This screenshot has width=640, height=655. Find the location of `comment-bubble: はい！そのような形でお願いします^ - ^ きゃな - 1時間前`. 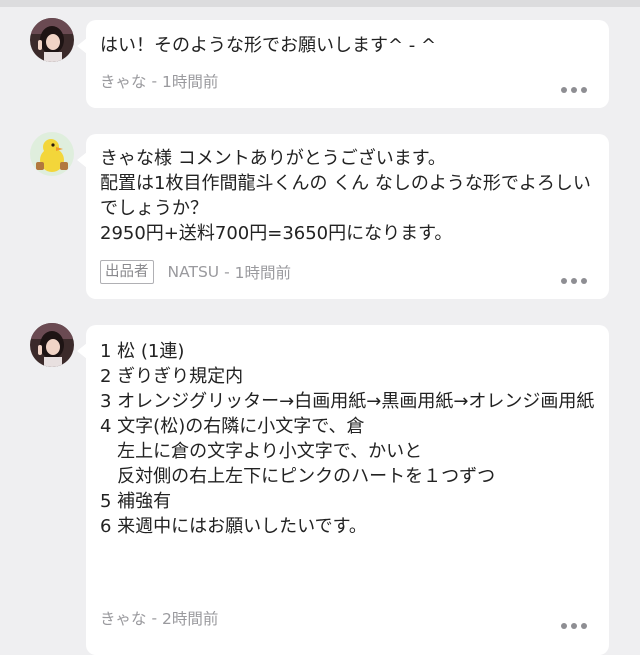

comment-bubble: はい！そのような形でお願いします^ - ^ きゃな - 1時間前 is located at coordinates (343, 64).